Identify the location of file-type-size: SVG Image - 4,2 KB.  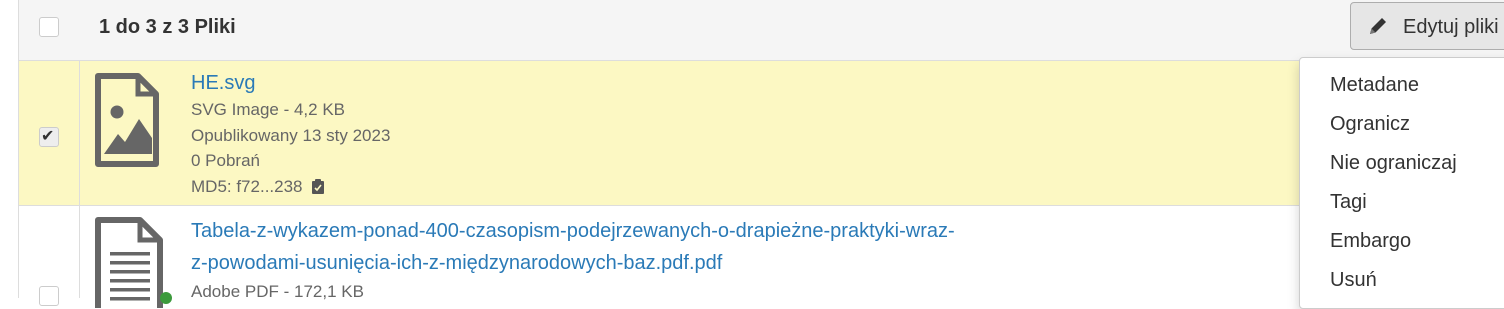
(268, 109).